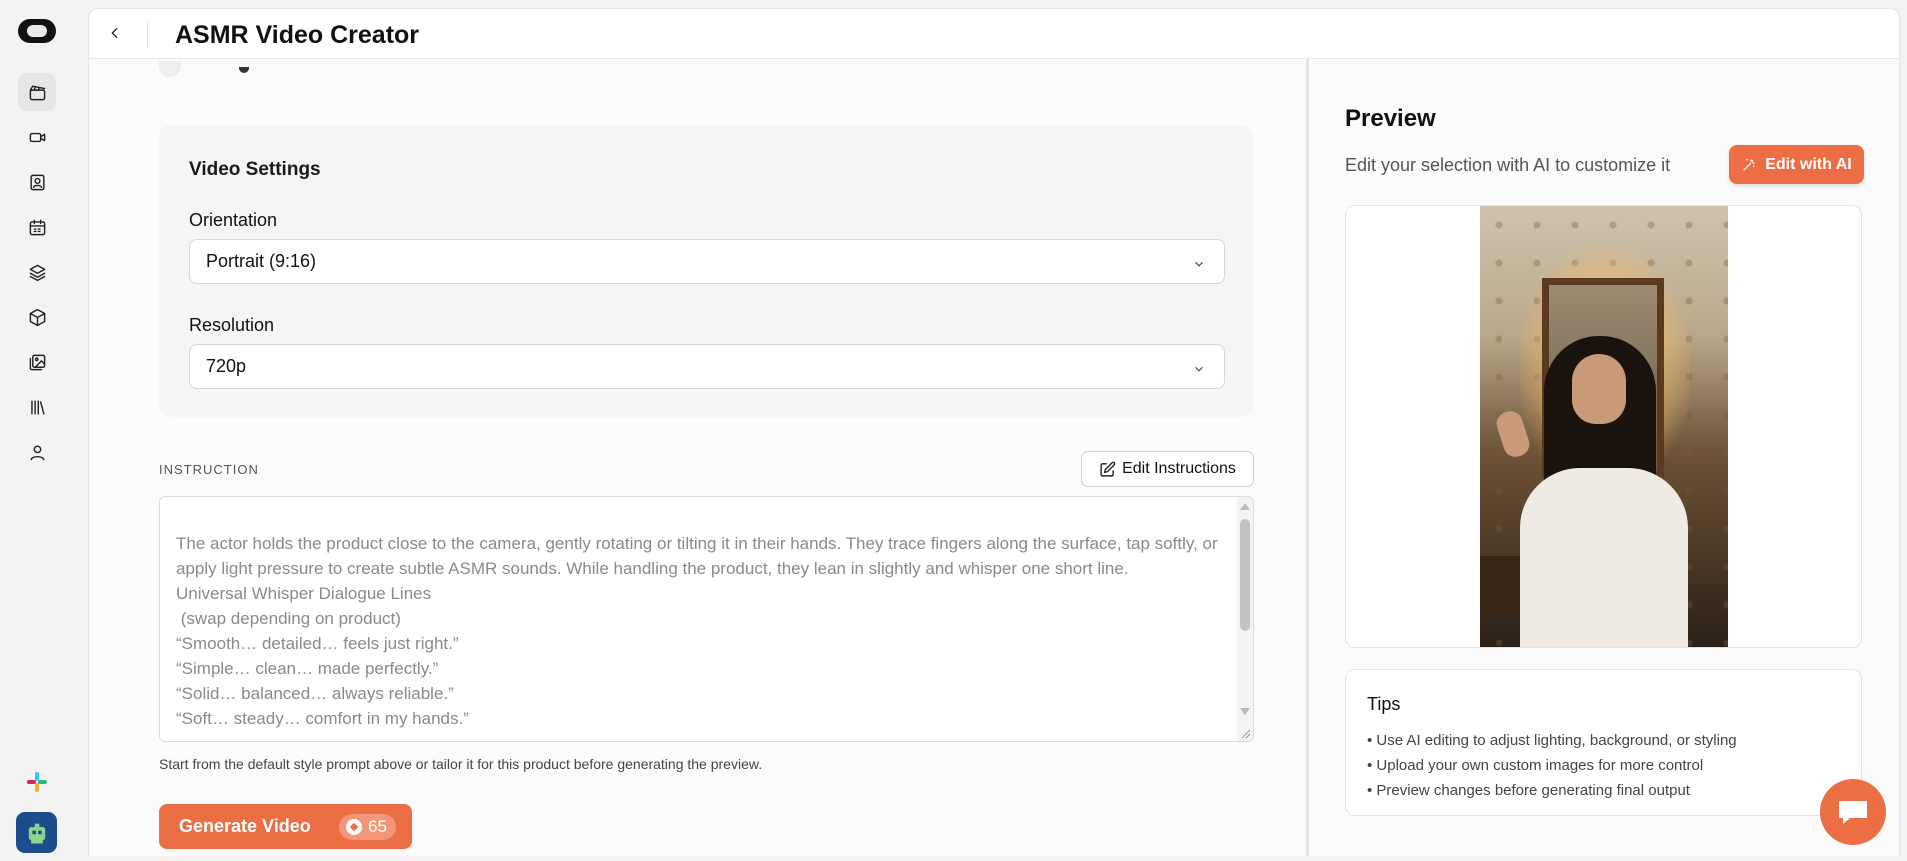 Image resolution: width=1907 pixels, height=861 pixels. Describe the element at coordinates (209, 469) in the screenshot. I see `instruction-label: INSTRUCTION` at that location.